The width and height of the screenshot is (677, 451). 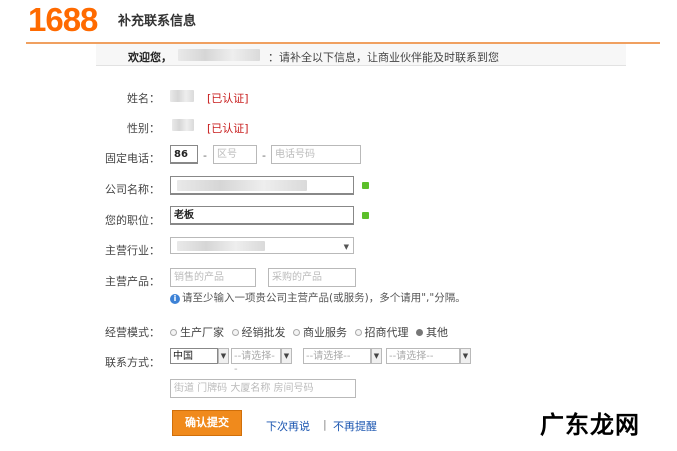 What do you see at coordinates (242, 185) in the screenshot?
I see `redacted-company` at bounding box center [242, 185].